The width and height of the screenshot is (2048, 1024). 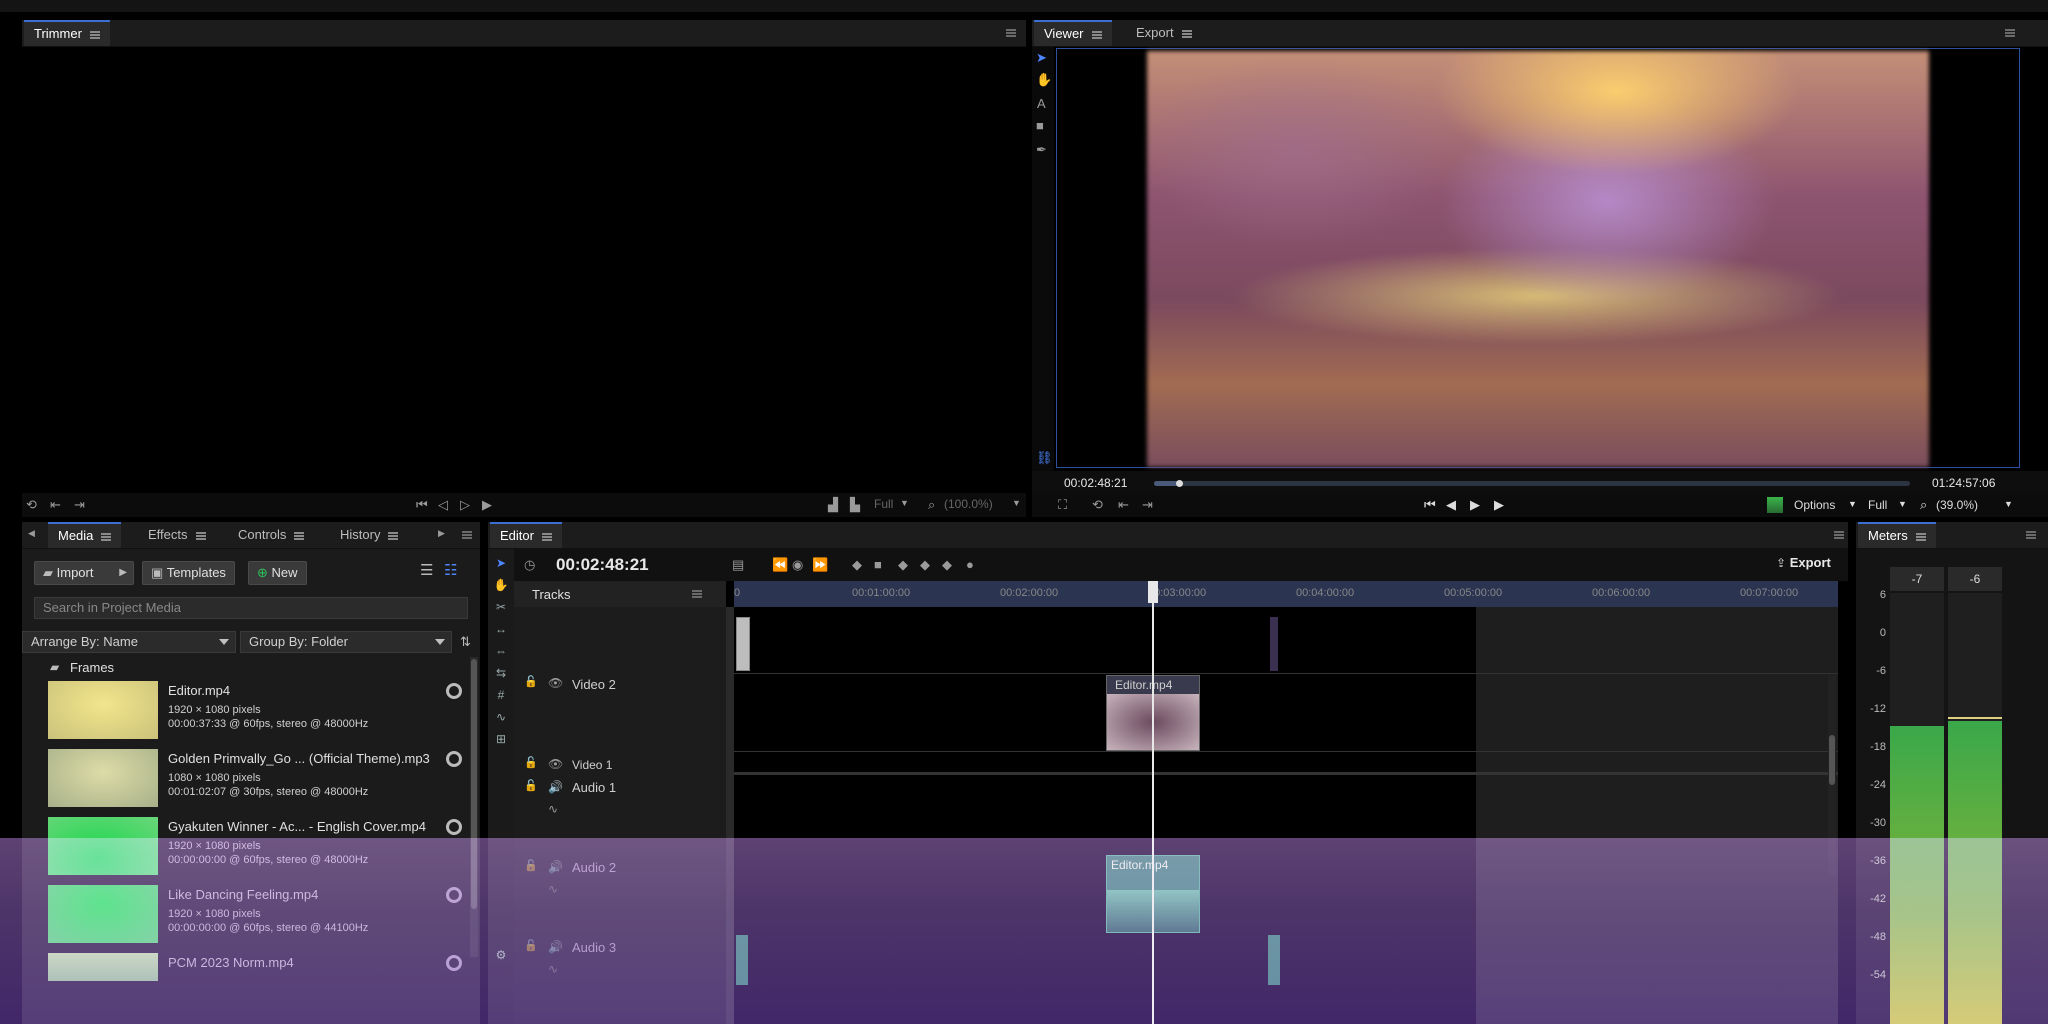 I want to click on step-forward-icon: ▶, so click(x=1475, y=504).